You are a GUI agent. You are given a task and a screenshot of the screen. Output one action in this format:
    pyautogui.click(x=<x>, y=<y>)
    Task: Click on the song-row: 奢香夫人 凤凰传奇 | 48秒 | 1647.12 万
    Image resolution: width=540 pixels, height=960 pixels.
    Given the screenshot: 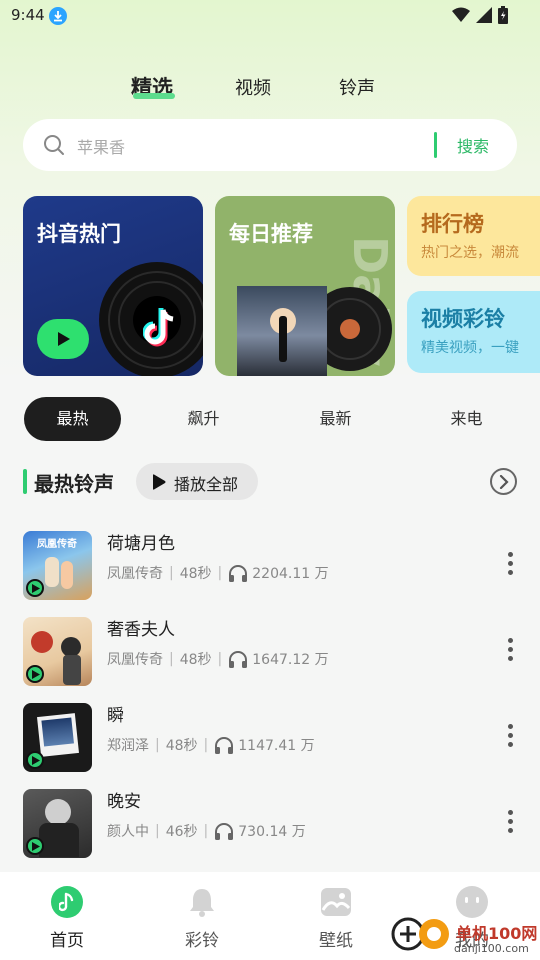 What is the action you would take?
    pyautogui.click(x=270, y=657)
    